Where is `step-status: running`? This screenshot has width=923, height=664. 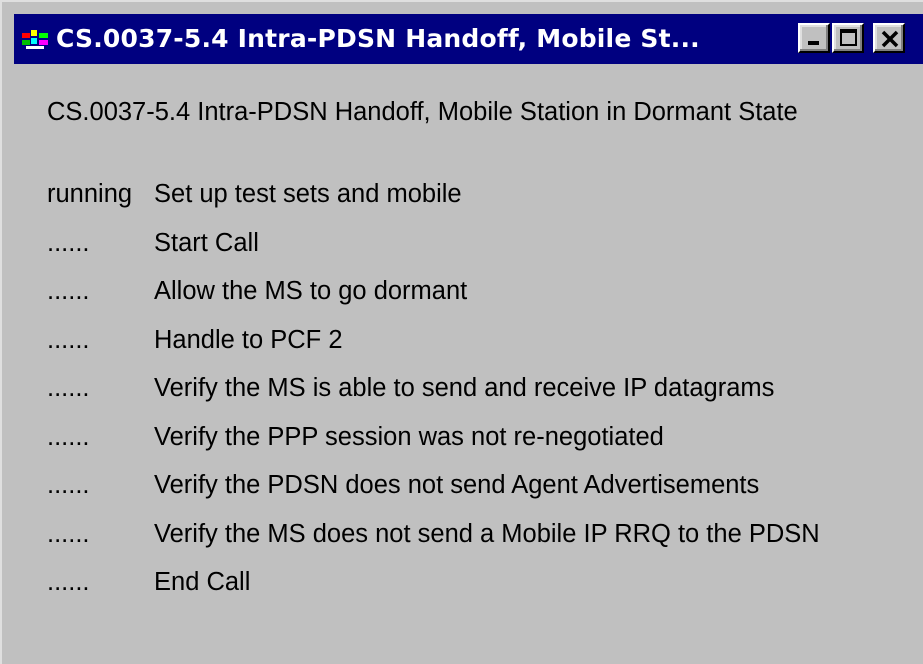
step-status: running is located at coordinates (90, 194).